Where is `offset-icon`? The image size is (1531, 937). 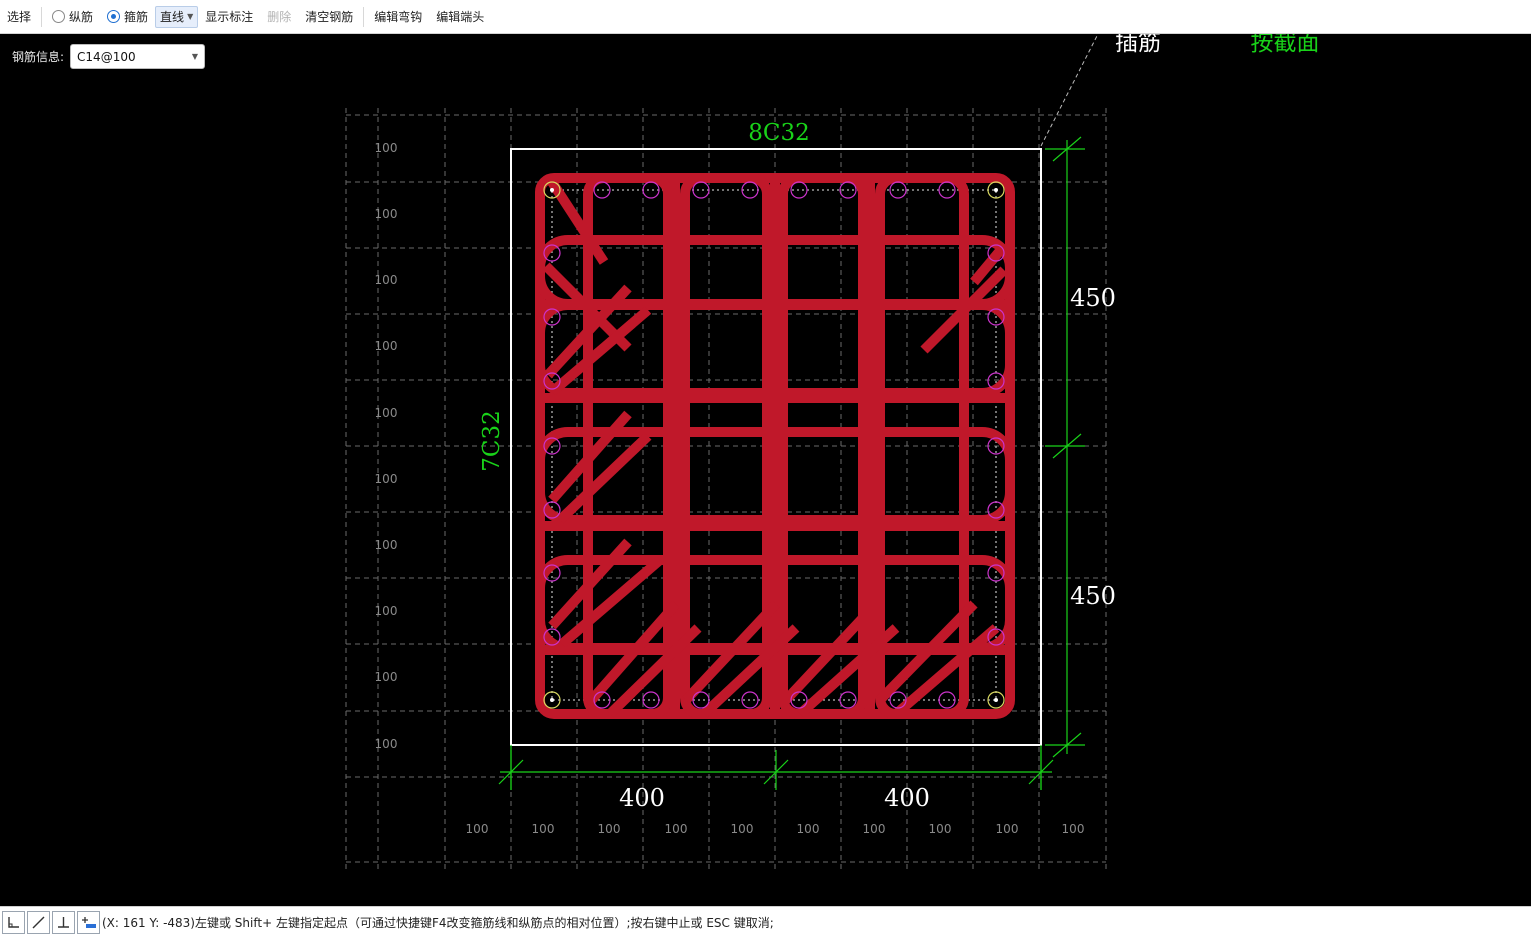
offset-icon is located at coordinates (89, 922).